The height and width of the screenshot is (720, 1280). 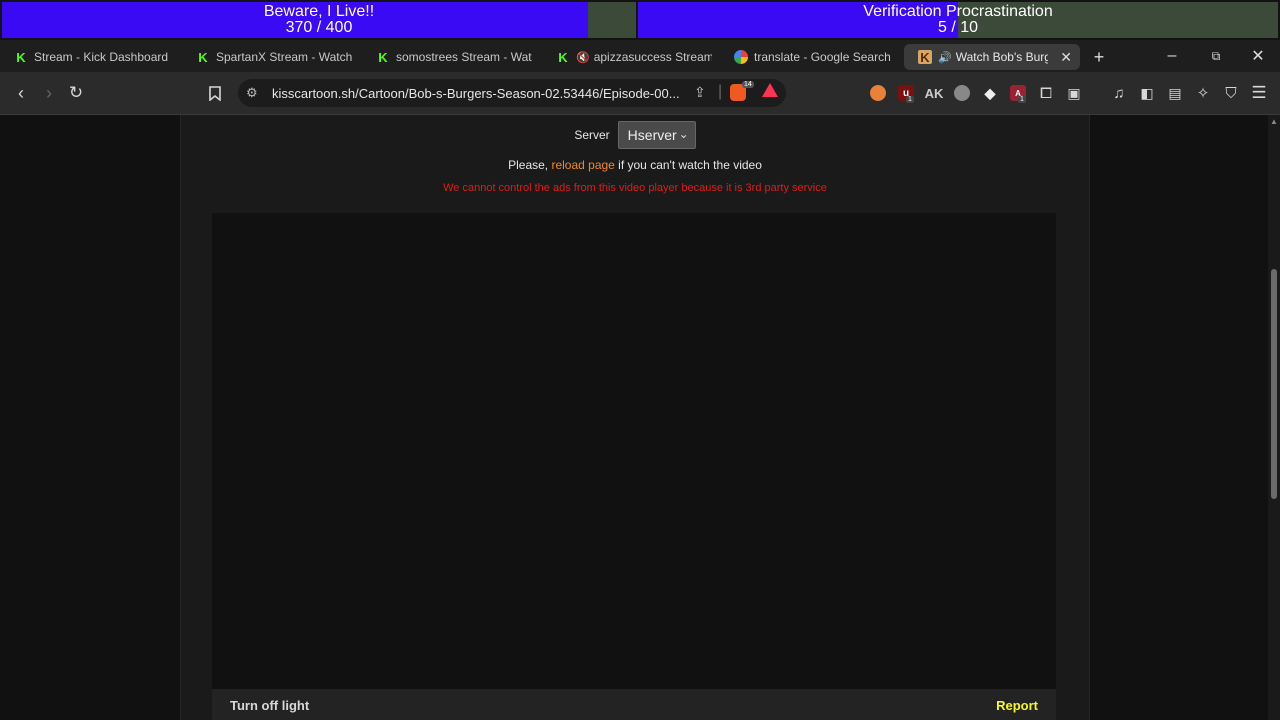 I want to click on screenshot-button: ▣, so click(x=1074, y=93).